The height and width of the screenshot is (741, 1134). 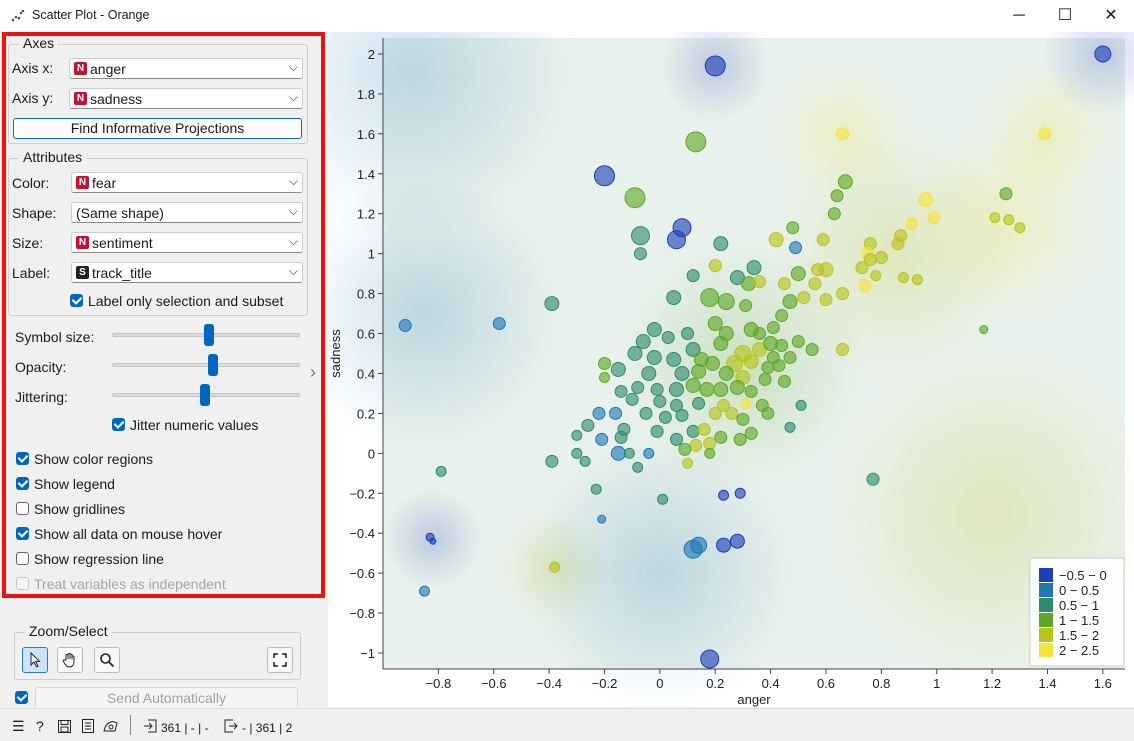 I want to click on axis-x-combo: N anger ⌵, so click(x=186, y=68).